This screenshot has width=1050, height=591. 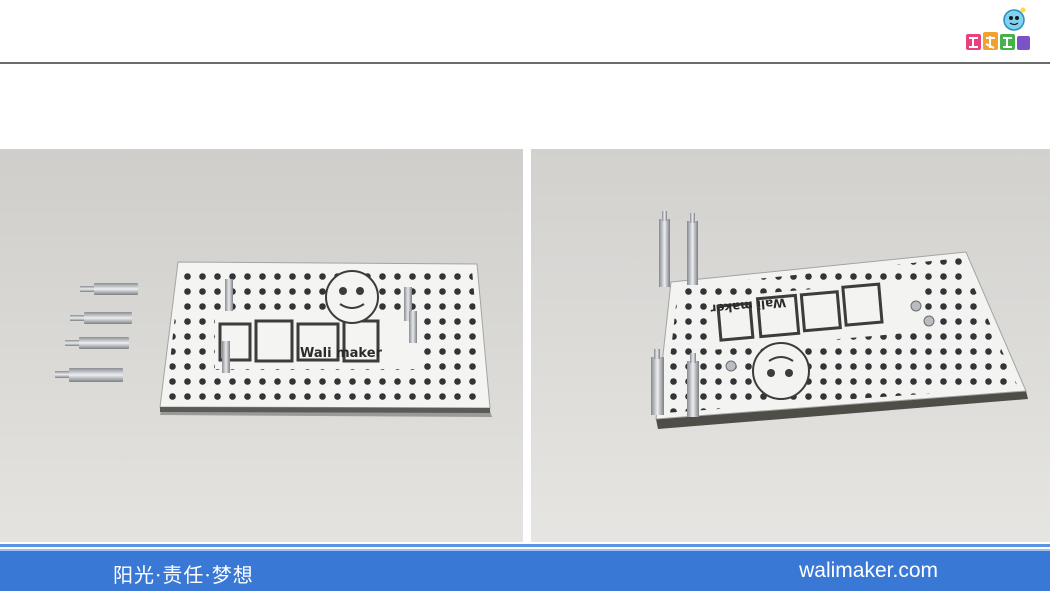 What do you see at coordinates (998, 31) in the screenshot?
I see `wali-maker-logo-icon` at bounding box center [998, 31].